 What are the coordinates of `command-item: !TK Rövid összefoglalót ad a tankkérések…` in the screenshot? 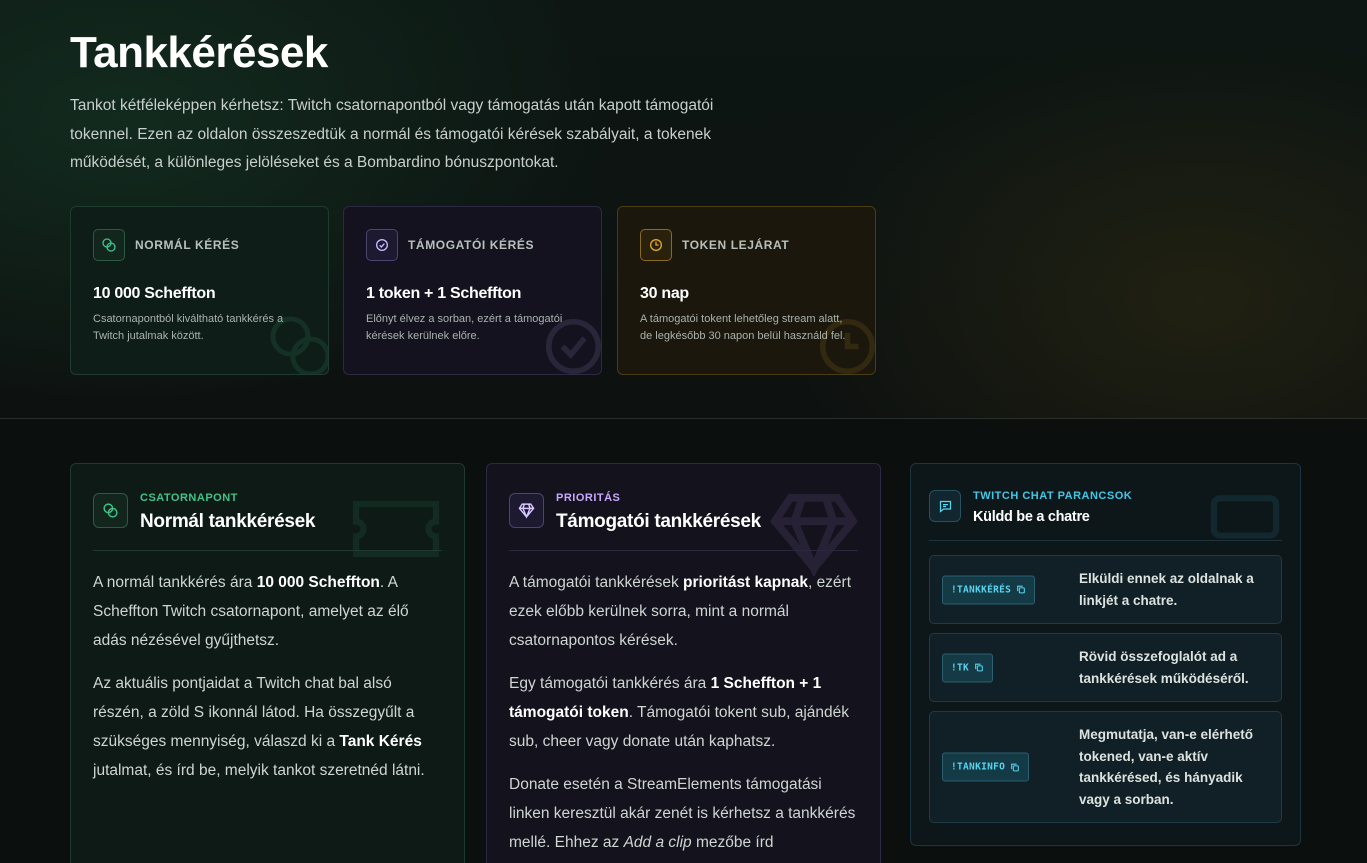 It's located at (1105, 667).